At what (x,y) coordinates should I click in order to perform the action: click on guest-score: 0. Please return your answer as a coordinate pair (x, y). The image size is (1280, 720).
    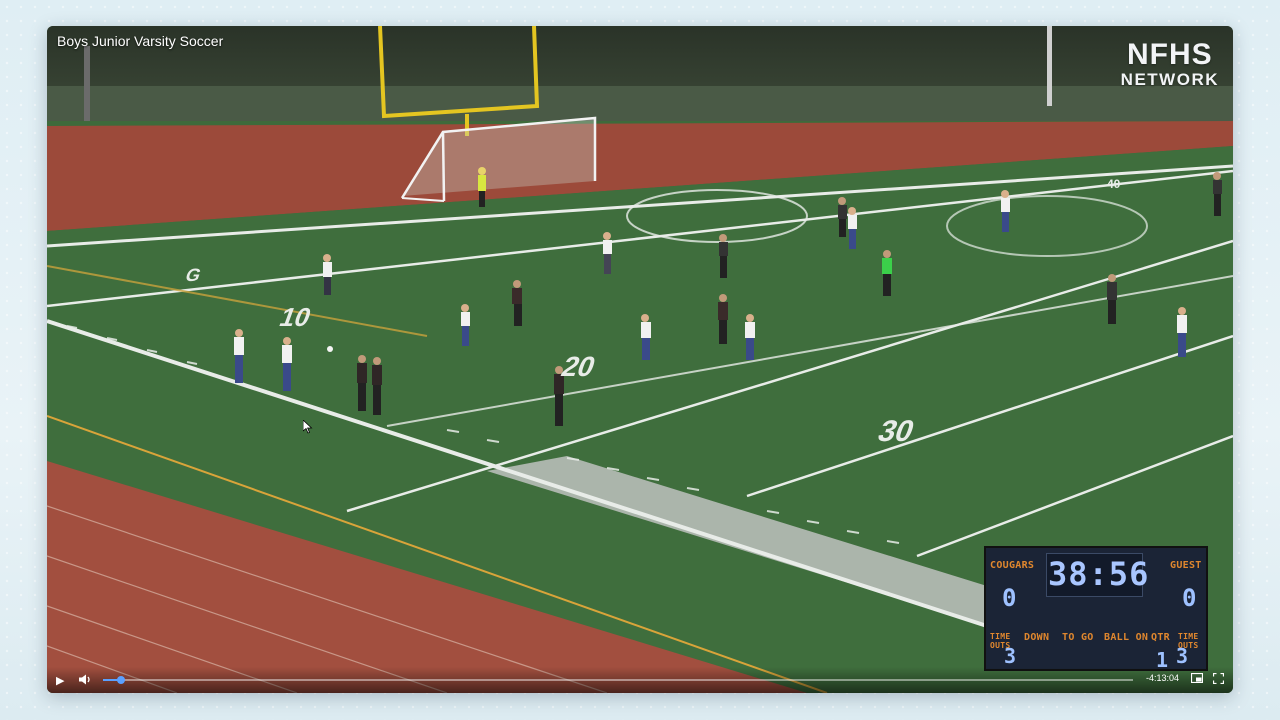
    Looking at the image, I should click on (1189, 598).